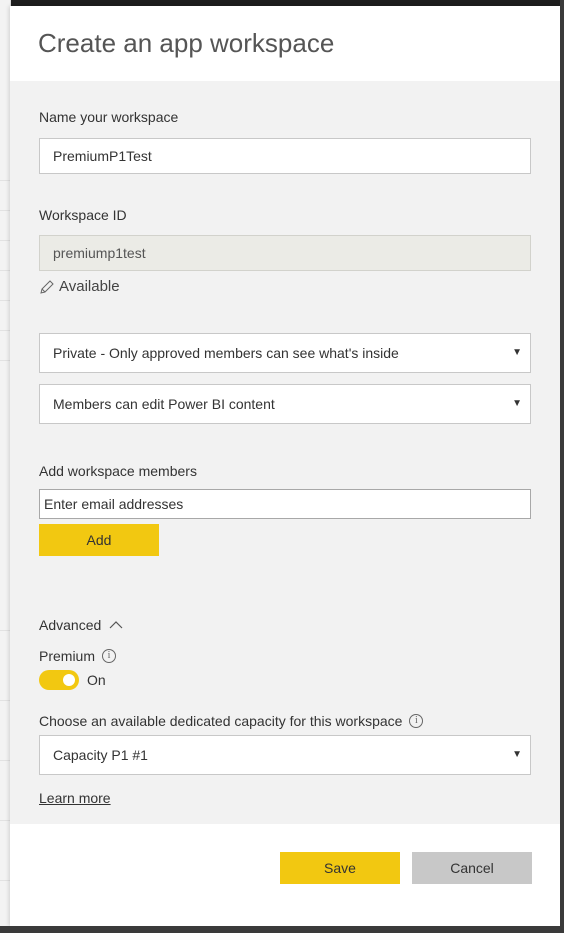 This screenshot has height=933, width=564. I want to click on workspace-id-field, so click(285, 253).